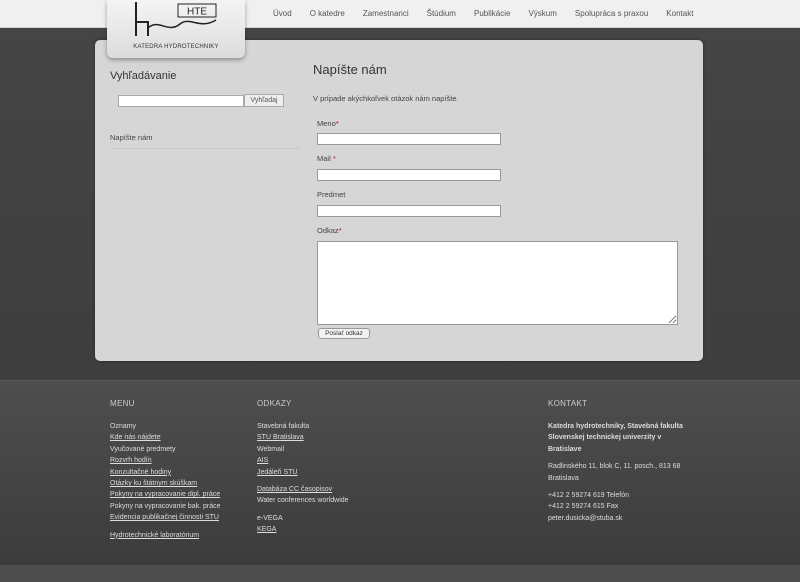 The image size is (800, 582). What do you see at coordinates (589, 496) in the screenshot?
I see `contact-phone: +412 2 59274 619 Telefón` at bounding box center [589, 496].